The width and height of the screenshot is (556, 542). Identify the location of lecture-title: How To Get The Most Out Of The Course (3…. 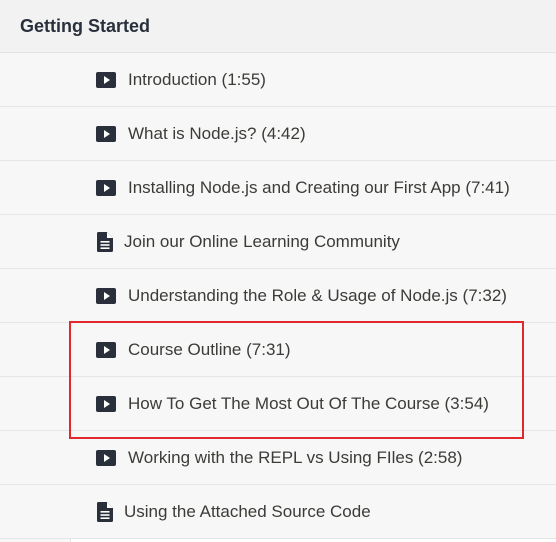
(308, 403).